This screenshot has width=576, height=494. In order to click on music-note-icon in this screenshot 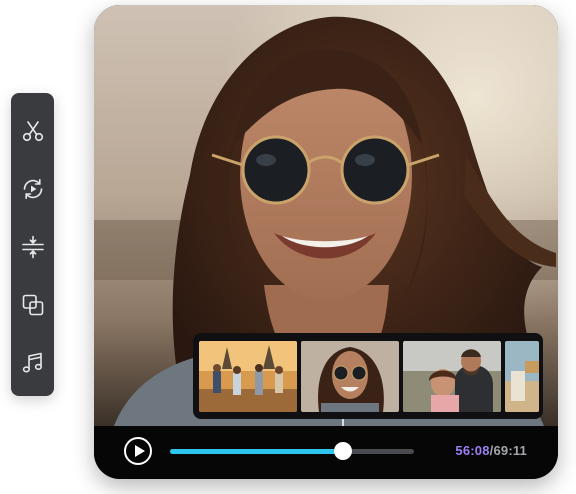, I will do `click(32, 362)`.